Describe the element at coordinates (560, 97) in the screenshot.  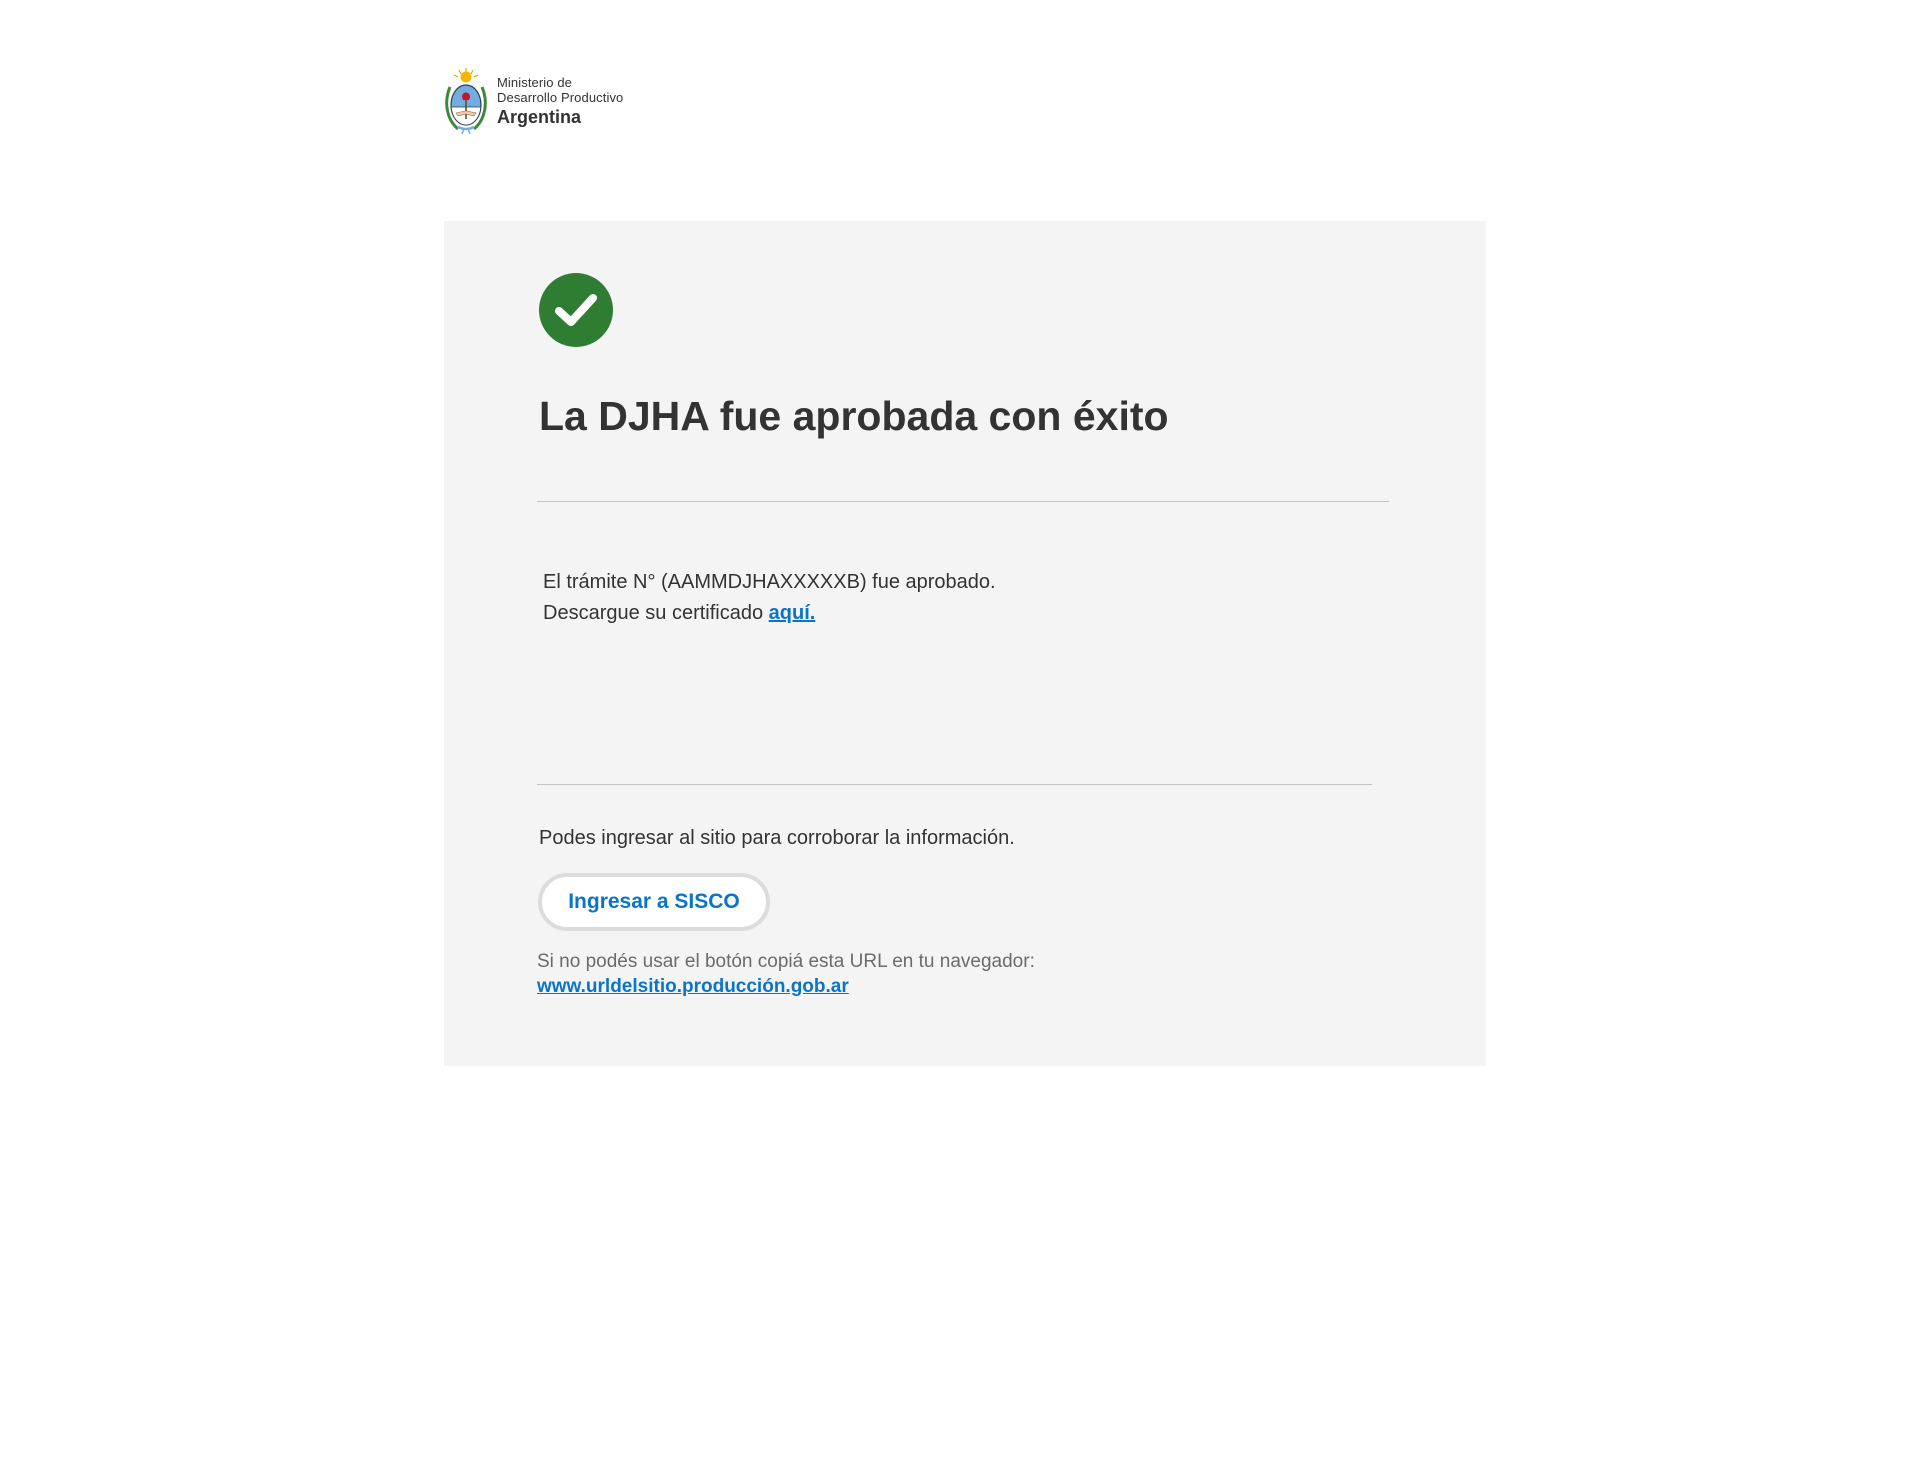
I see `logo-line-department: Desarrollo Productivo` at that location.